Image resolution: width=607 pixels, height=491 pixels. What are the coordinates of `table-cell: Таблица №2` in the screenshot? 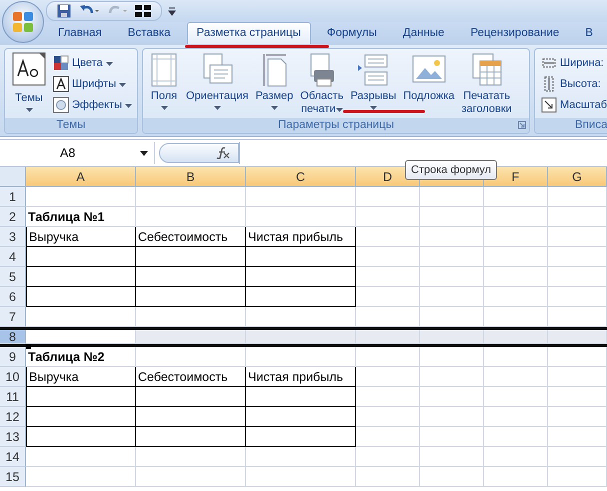 It's located at (81, 357).